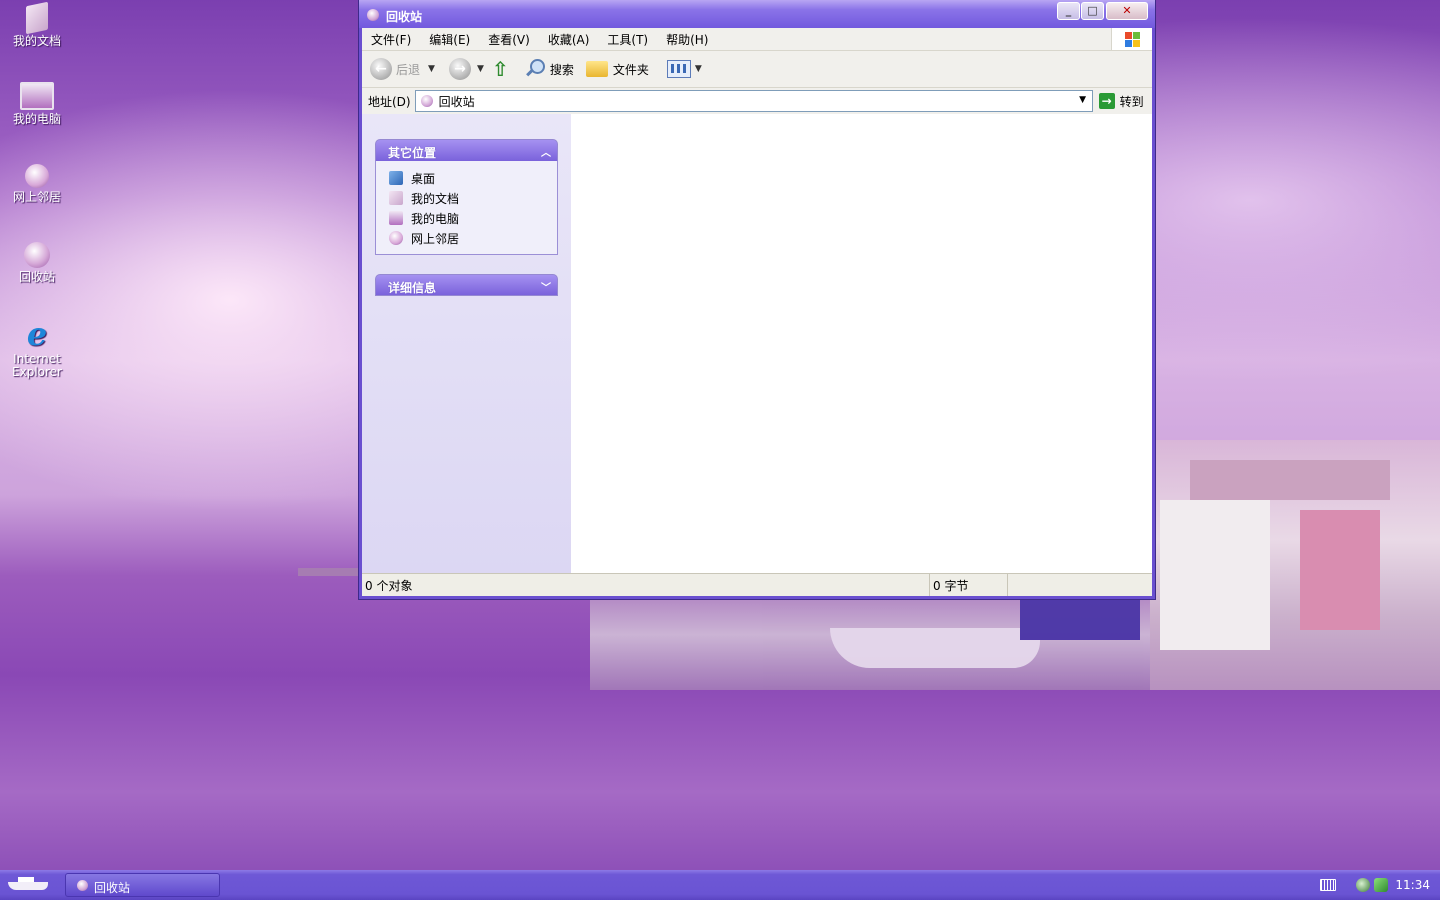 This screenshot has height=900, width=1440. Describe the element at coordinates (435, 198) in the screenshot. I see `place-link-label: 我的文档` at that location.